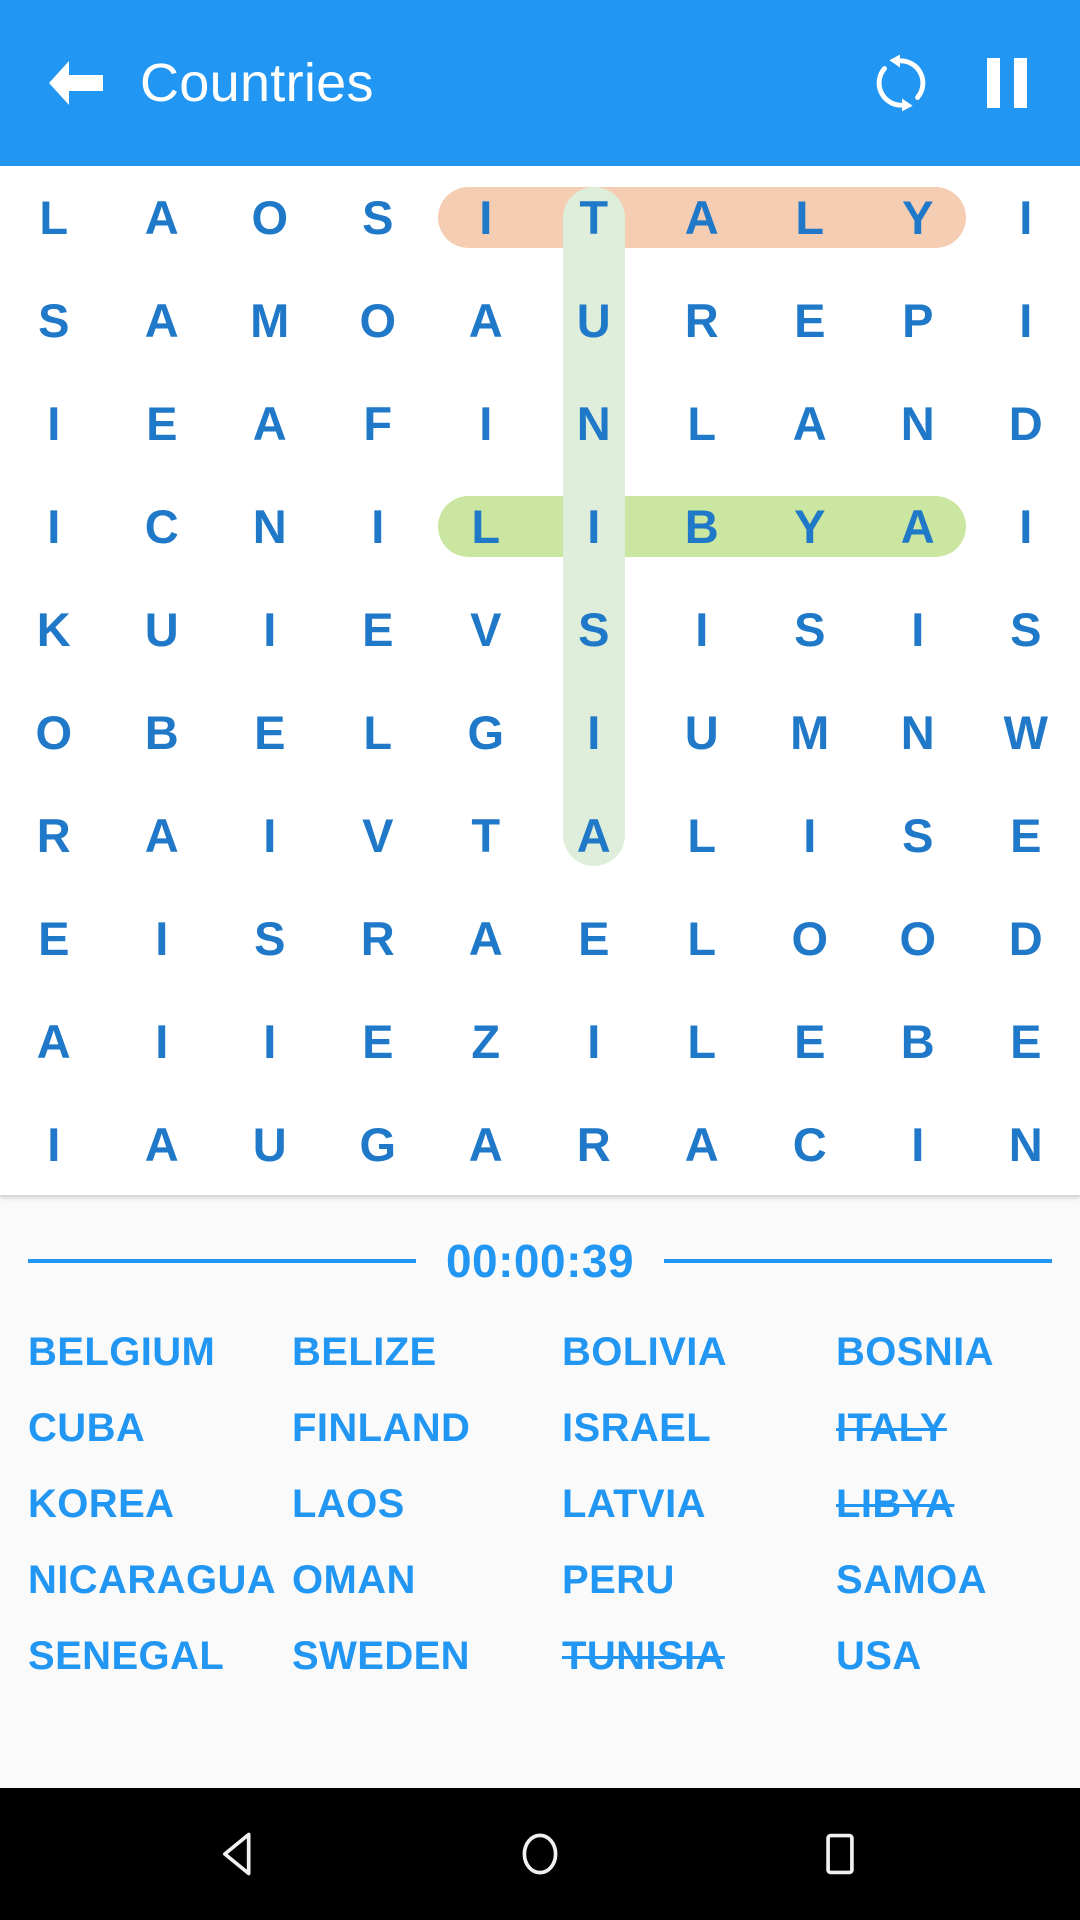  Describe the element at coordinates (1026, 423) in the screenshot. I see `grid-cell: D` at that location.